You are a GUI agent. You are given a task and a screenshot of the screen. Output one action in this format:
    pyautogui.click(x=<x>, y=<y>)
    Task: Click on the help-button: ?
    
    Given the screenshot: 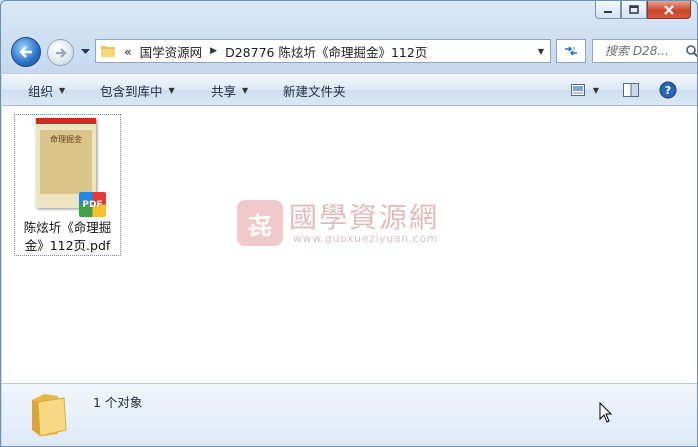 What is the action you would take?
    pyautogui.click(x=668, y=90)
    